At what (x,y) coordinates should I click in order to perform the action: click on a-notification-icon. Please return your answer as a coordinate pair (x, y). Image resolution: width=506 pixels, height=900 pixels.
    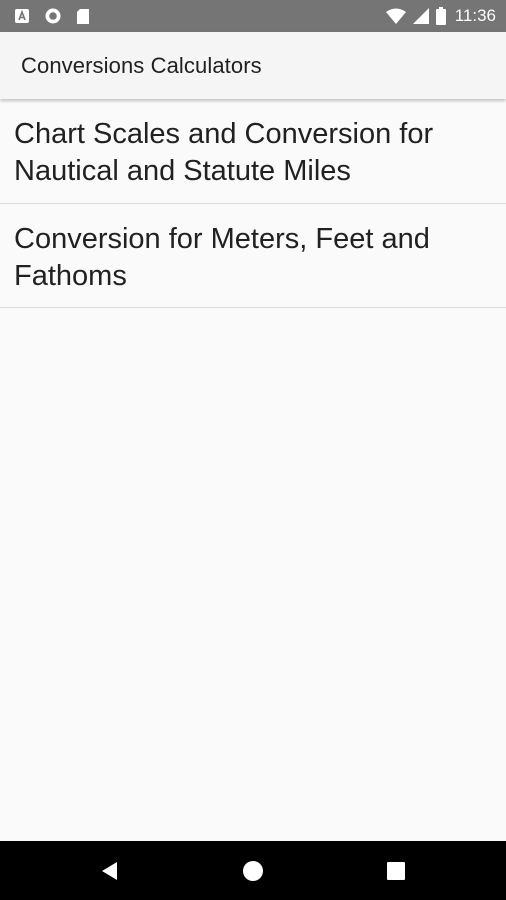
    Looking at the image, I should click on (22, 16).